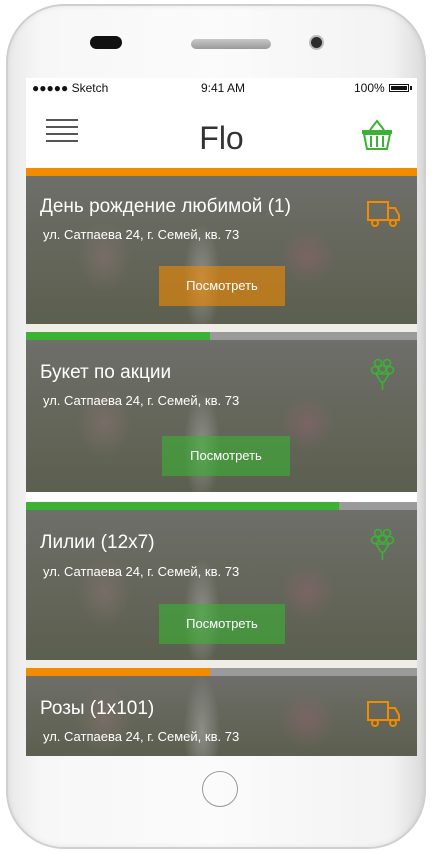 This screenshot has height=853, width=432. I want to click on top-accent-bar, so click(221, 172).